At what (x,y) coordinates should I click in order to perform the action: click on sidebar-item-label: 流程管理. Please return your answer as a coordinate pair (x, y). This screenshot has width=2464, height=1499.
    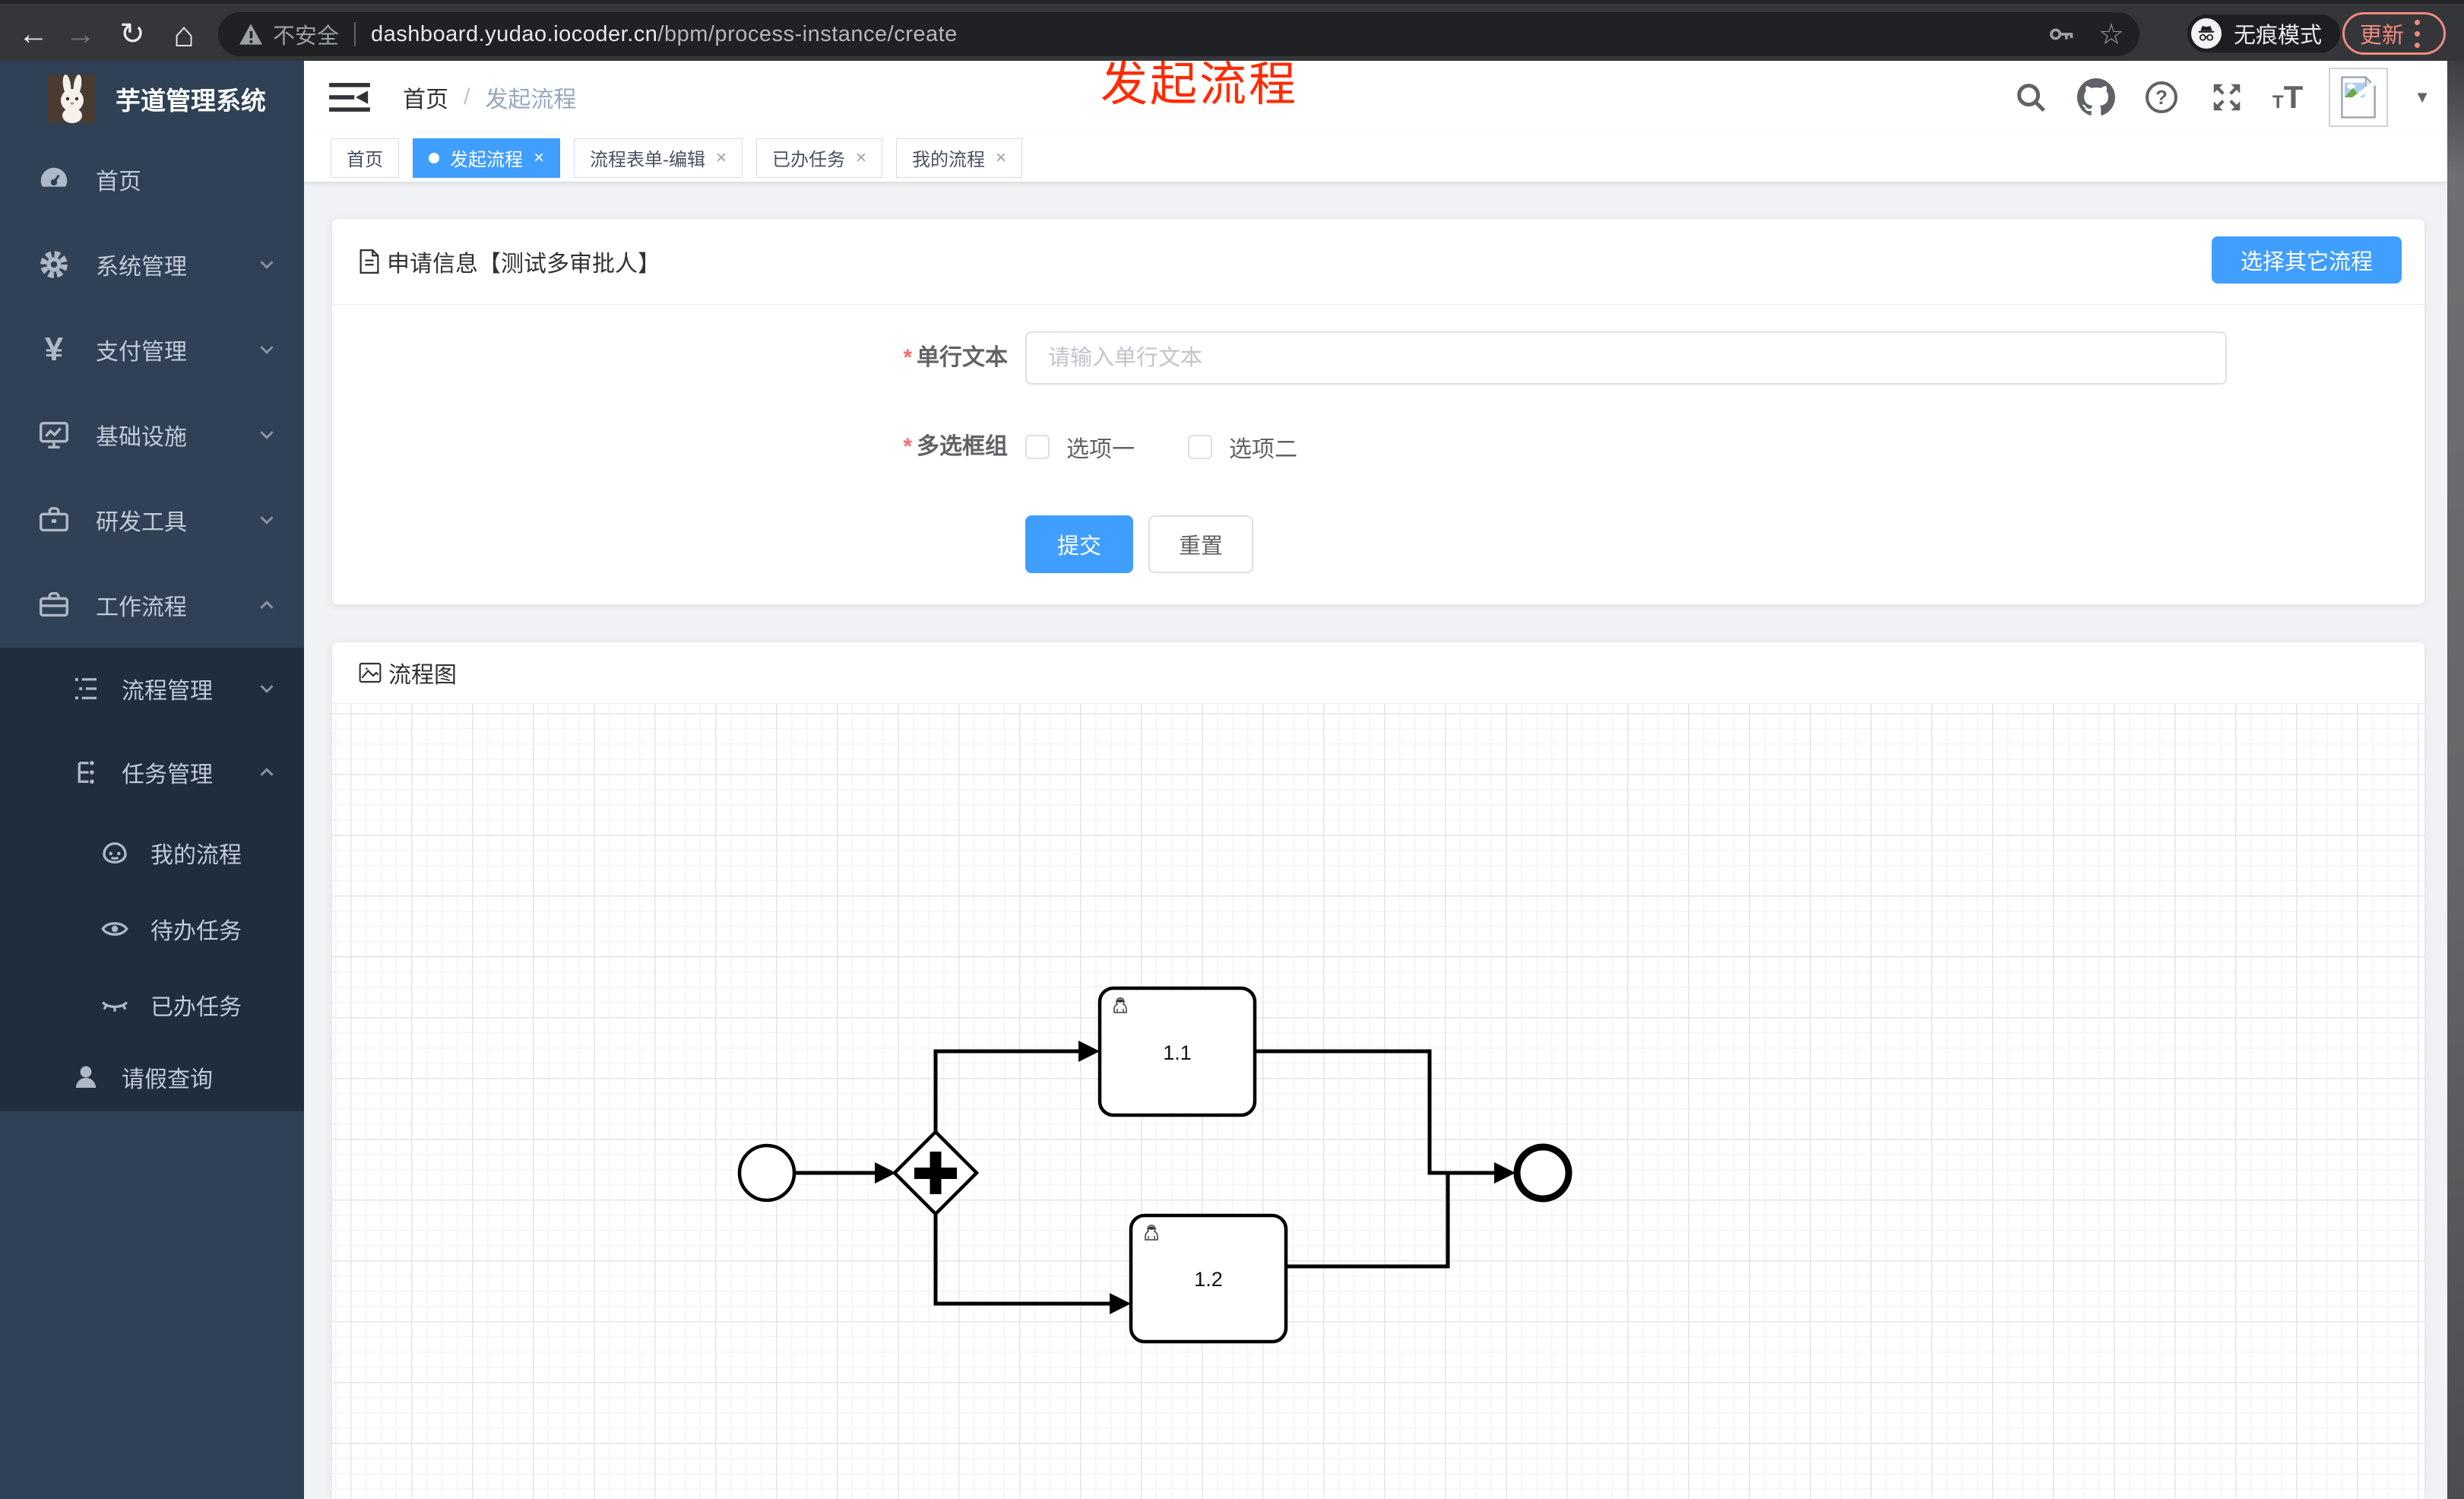
    Looking at the image, I should click on (167, 692).